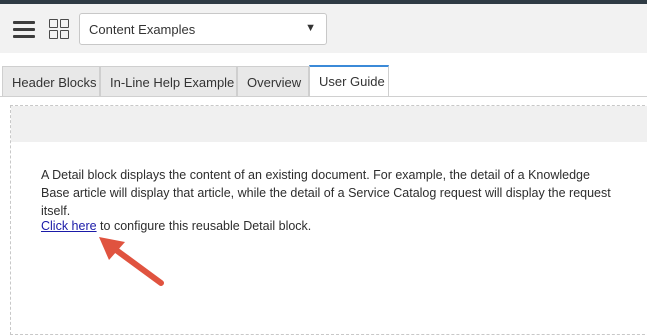 The width and height of the screenshot is (647, 335). Describe the element at coordinates (24, 30) in the screenshot. I see `hamburger-menu-icon` at that location.